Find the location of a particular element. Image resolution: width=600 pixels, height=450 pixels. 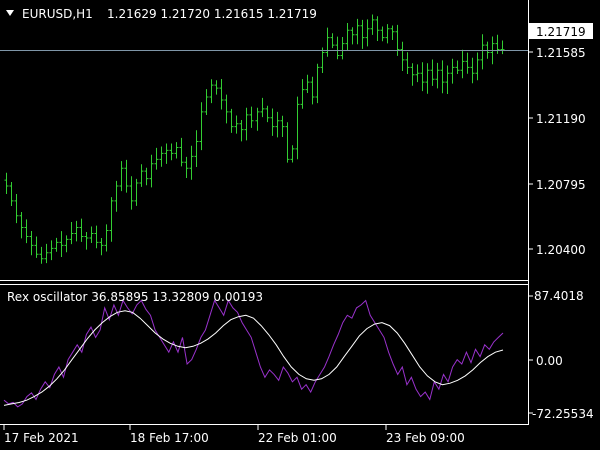

osc-tick-label: -72.25534 is located at coordinates (563, 414).